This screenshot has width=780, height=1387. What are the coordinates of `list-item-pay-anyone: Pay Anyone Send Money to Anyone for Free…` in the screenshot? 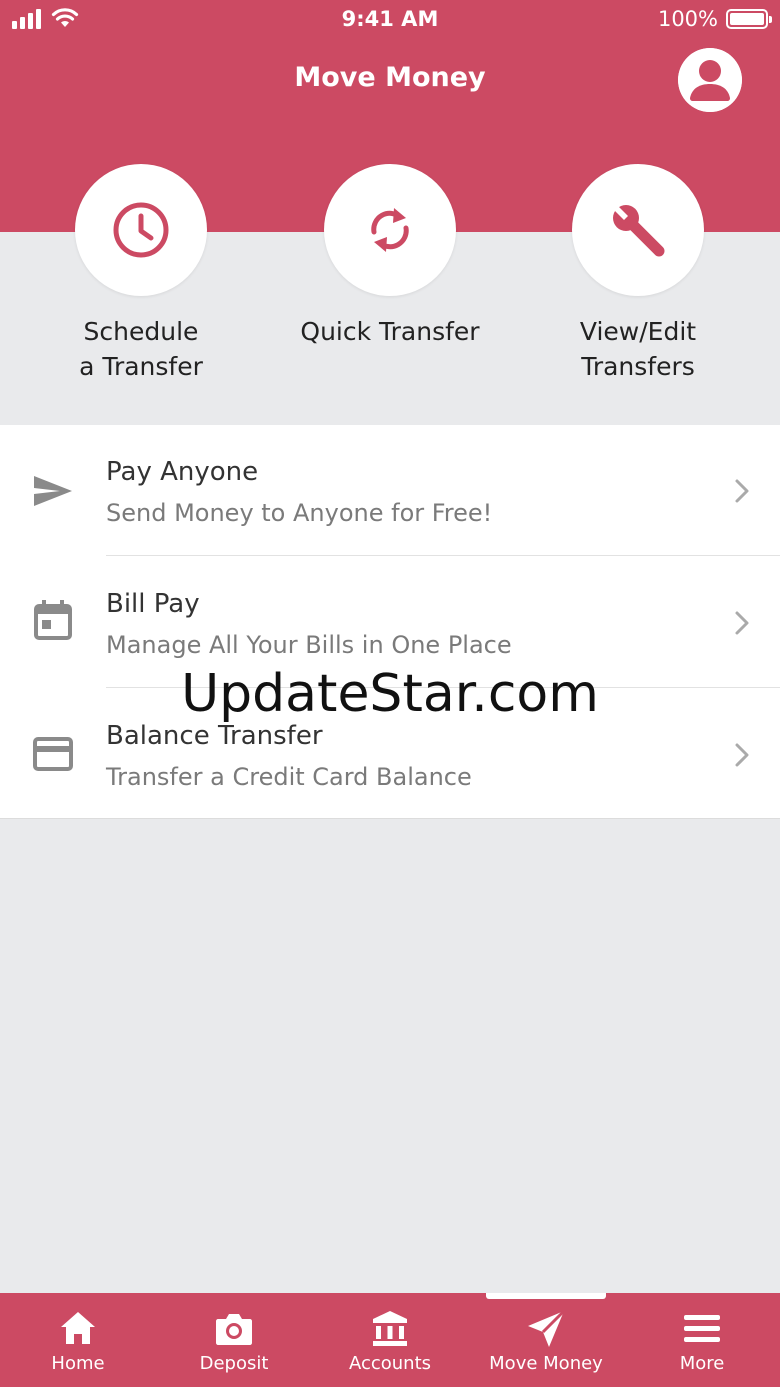 It's located at (390, 491).